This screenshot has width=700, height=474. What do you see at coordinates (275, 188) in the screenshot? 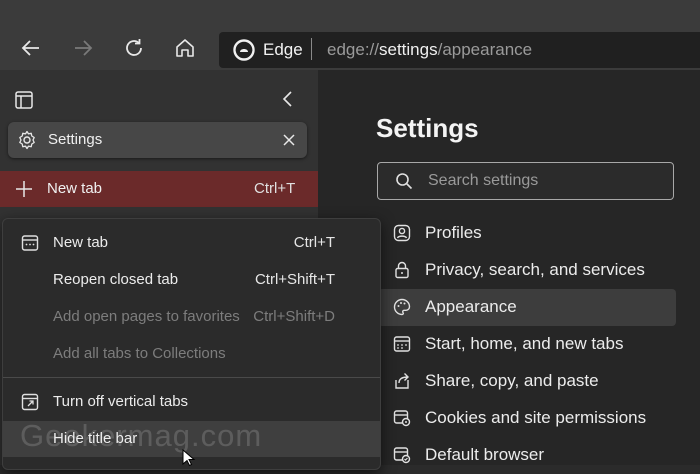
I see `new-tab-shortcut: Ctrl+T` at bounding box center [275, 188].